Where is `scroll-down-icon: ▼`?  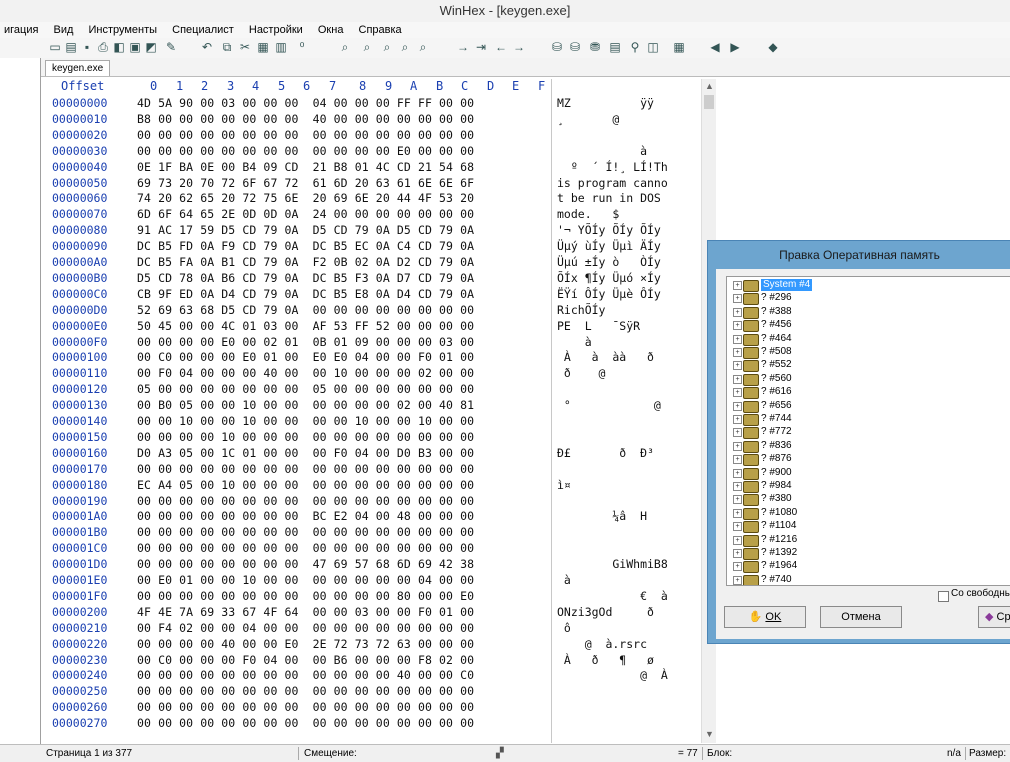
scroll-down-icon: ▼ is located at coordinates (709, 734).